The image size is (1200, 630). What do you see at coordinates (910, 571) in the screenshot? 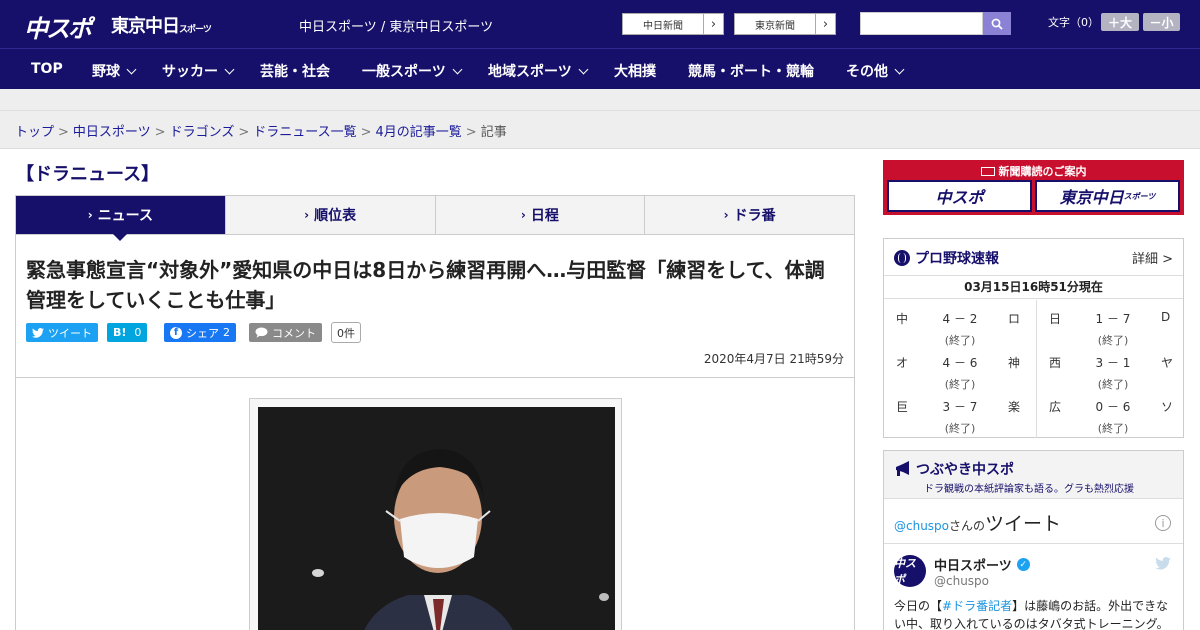
I see `avatar: 中スポ` at bounding box center [910, 571].